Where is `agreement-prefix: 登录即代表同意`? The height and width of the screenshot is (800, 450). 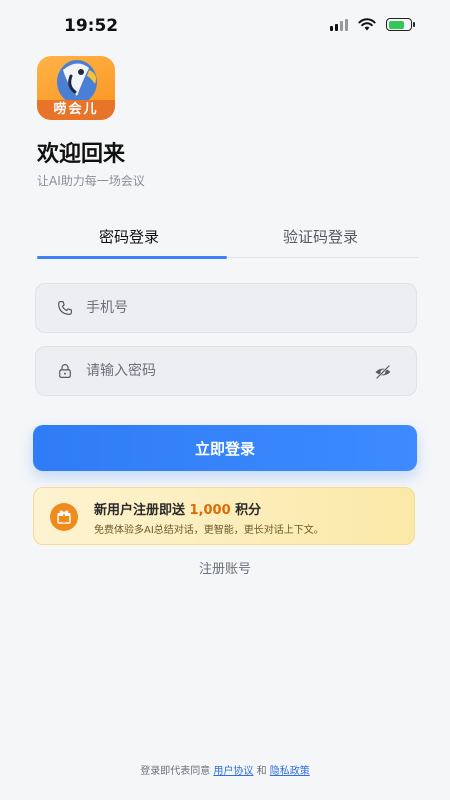
agreement-prefix: 登录即代表同意 is located at coordinates (177, 771).